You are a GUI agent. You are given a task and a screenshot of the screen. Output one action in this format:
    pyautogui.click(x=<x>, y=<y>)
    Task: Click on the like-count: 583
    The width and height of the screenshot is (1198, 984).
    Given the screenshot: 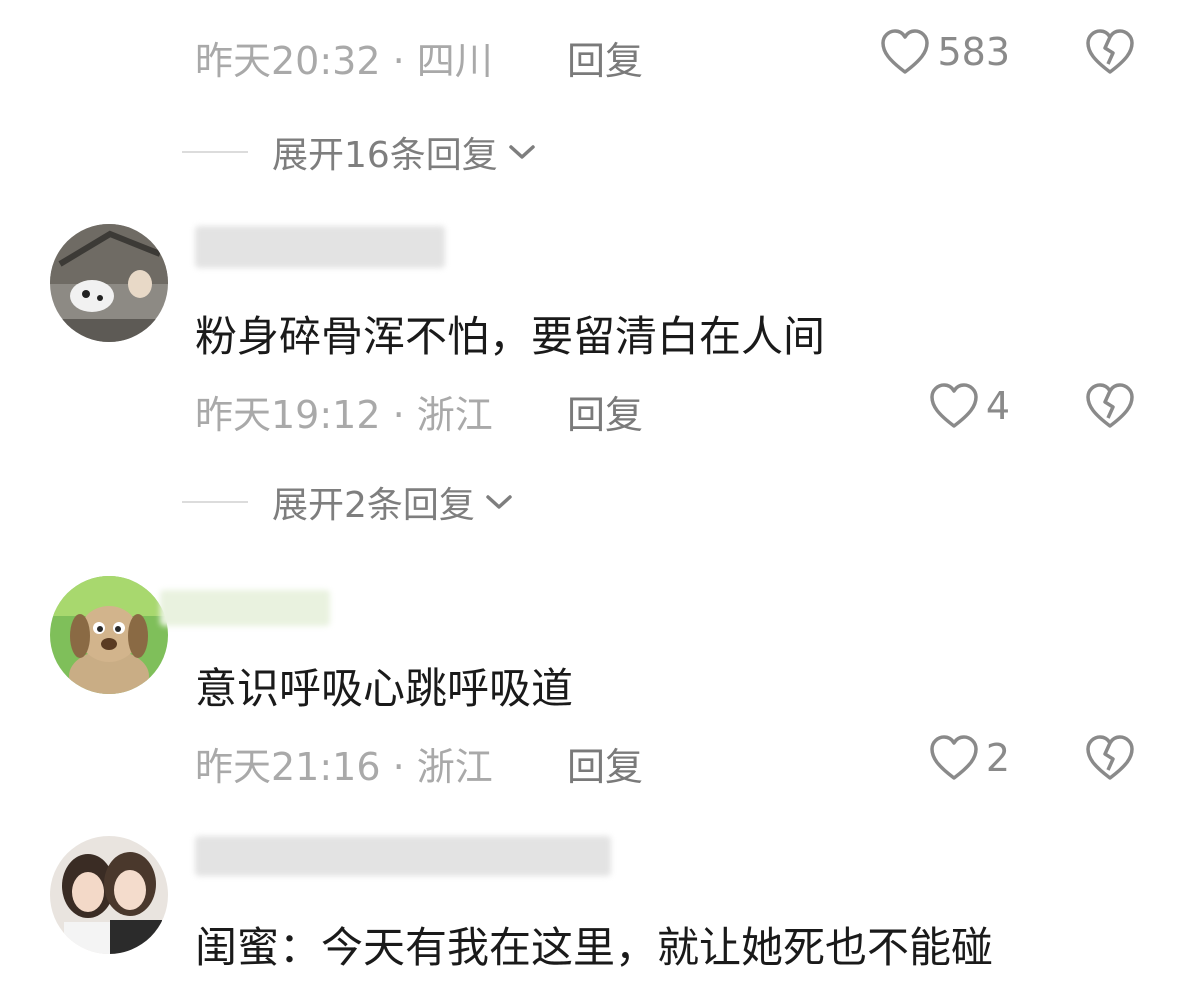 What is the action you would take?
    pyautogui.click(x=973, y=52)
    